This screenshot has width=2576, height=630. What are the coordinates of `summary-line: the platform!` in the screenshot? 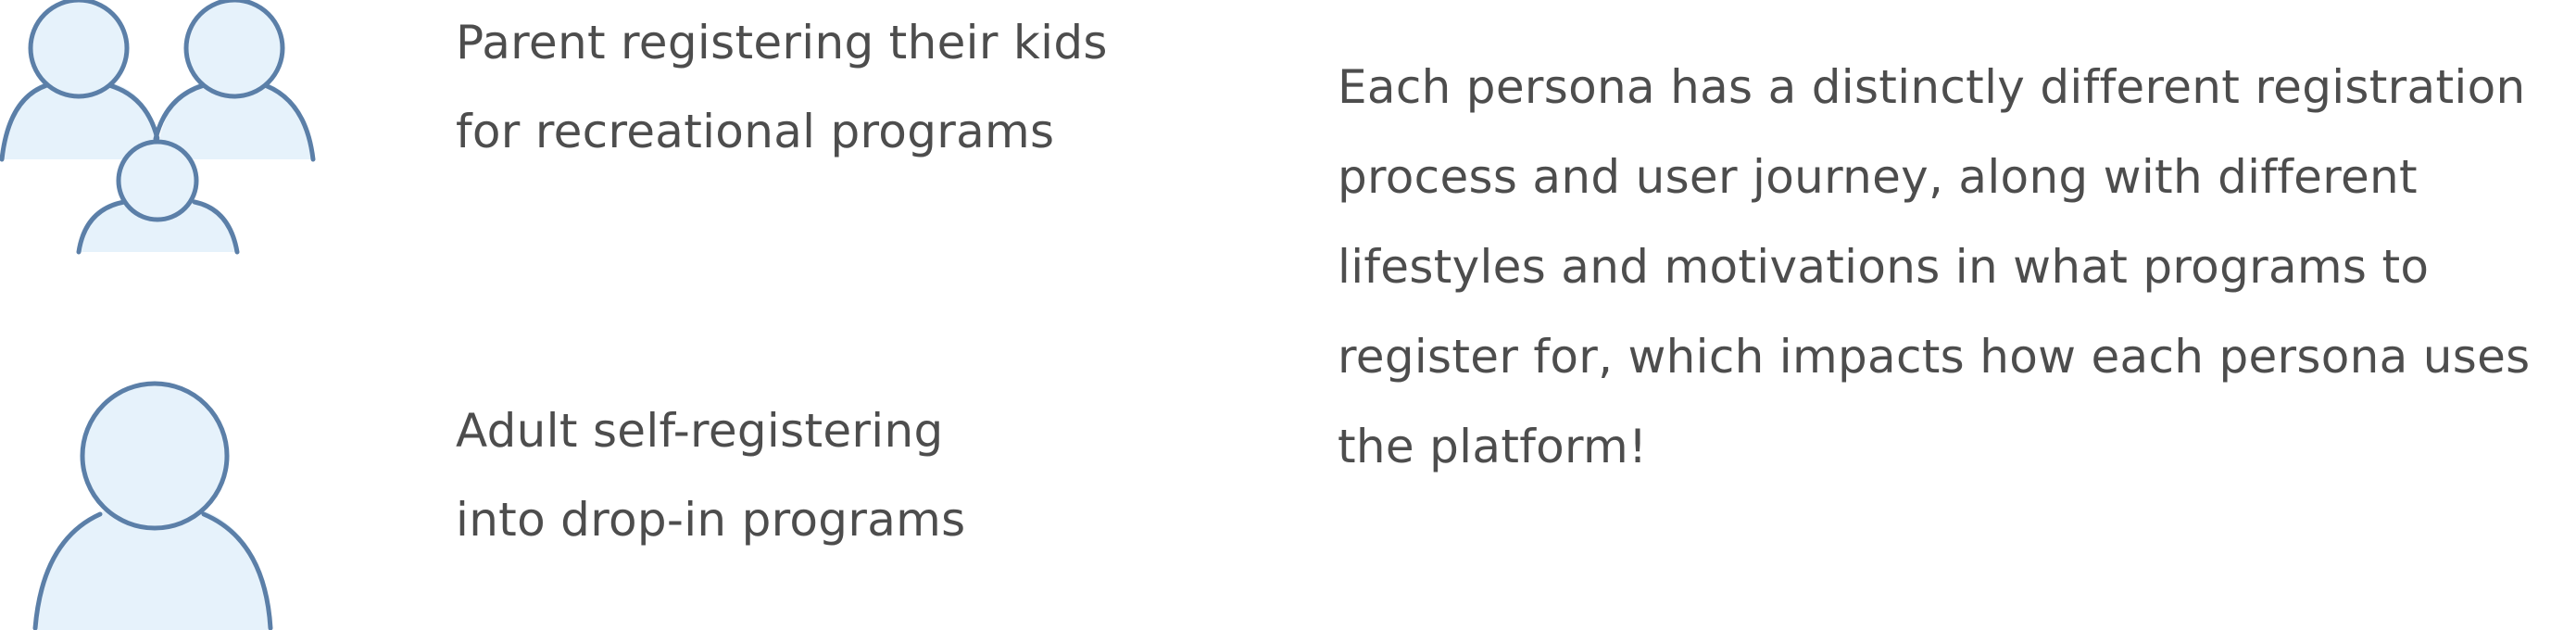 It's located at (1493, 446).